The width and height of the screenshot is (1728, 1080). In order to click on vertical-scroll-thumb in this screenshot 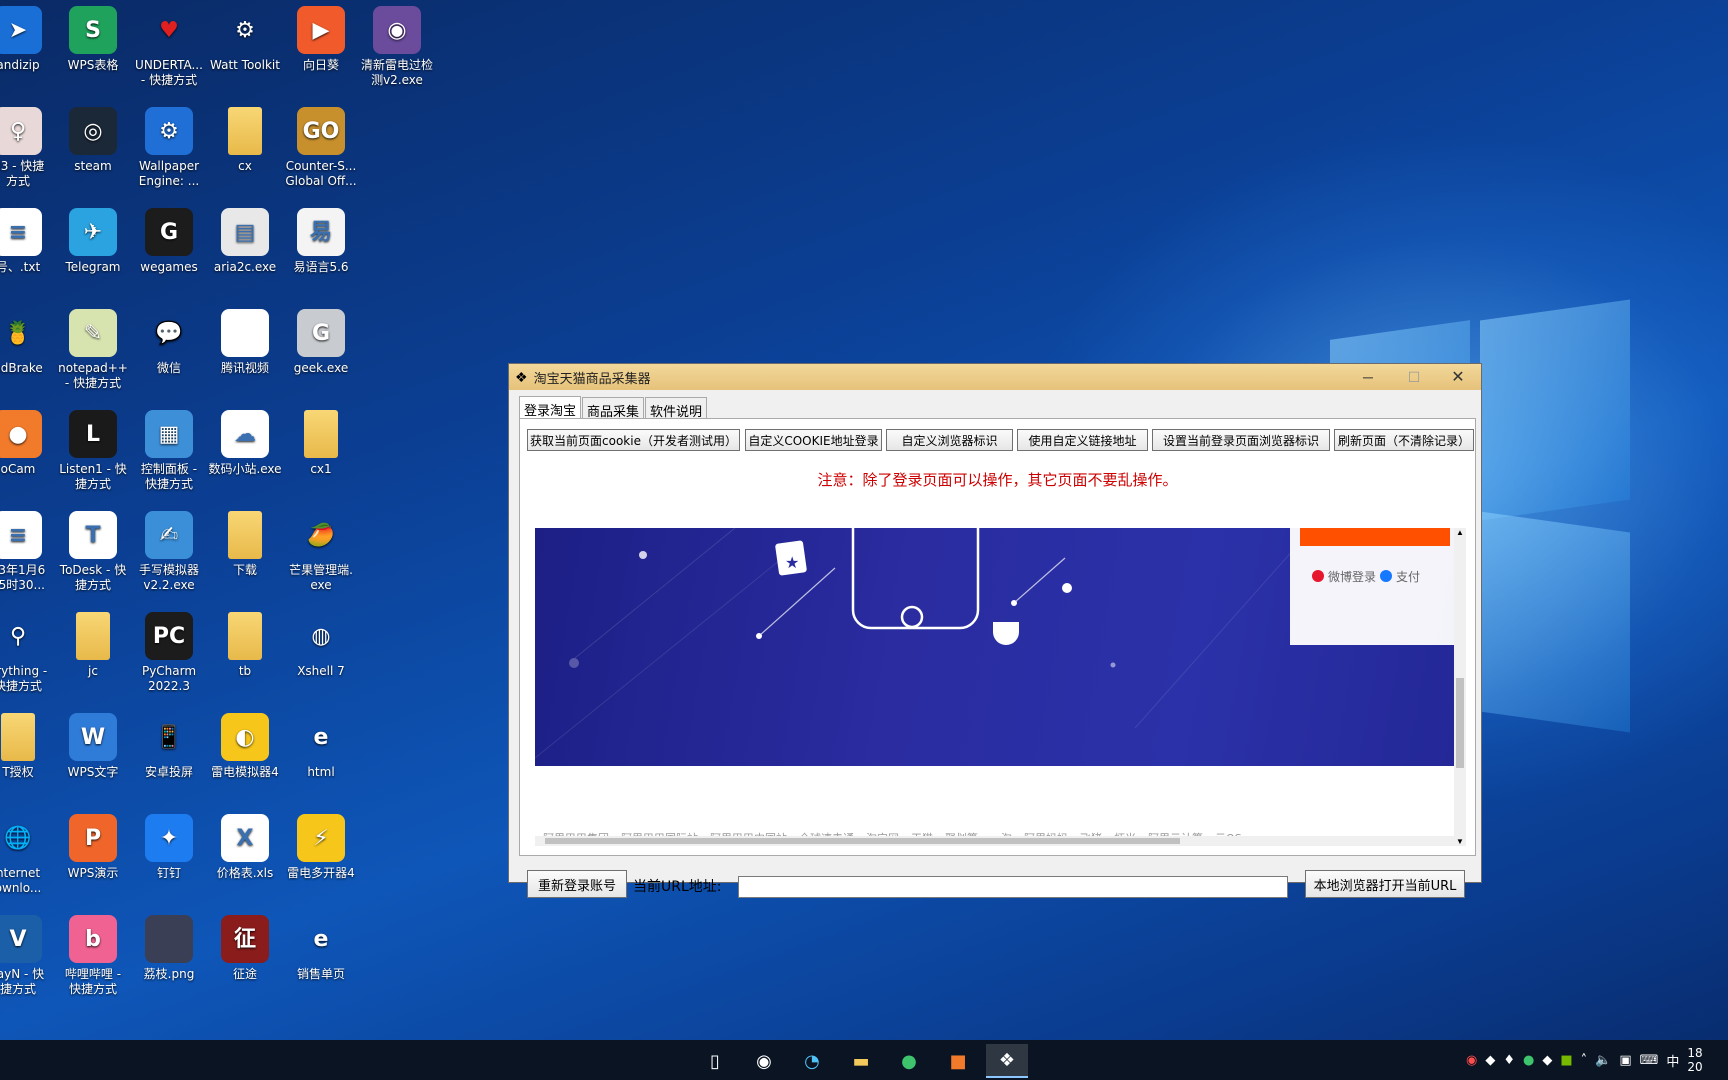, I will do `click(1460, 723)`.